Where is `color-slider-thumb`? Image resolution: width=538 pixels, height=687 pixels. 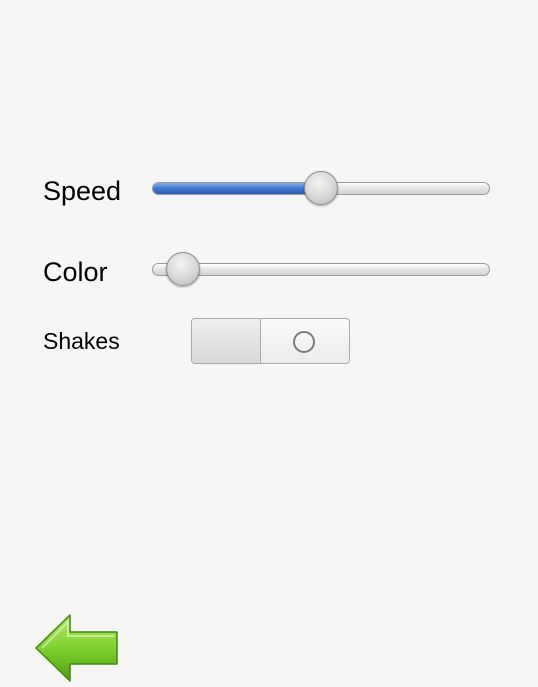
color-slider-thumb is located at coordinates (183, 269).